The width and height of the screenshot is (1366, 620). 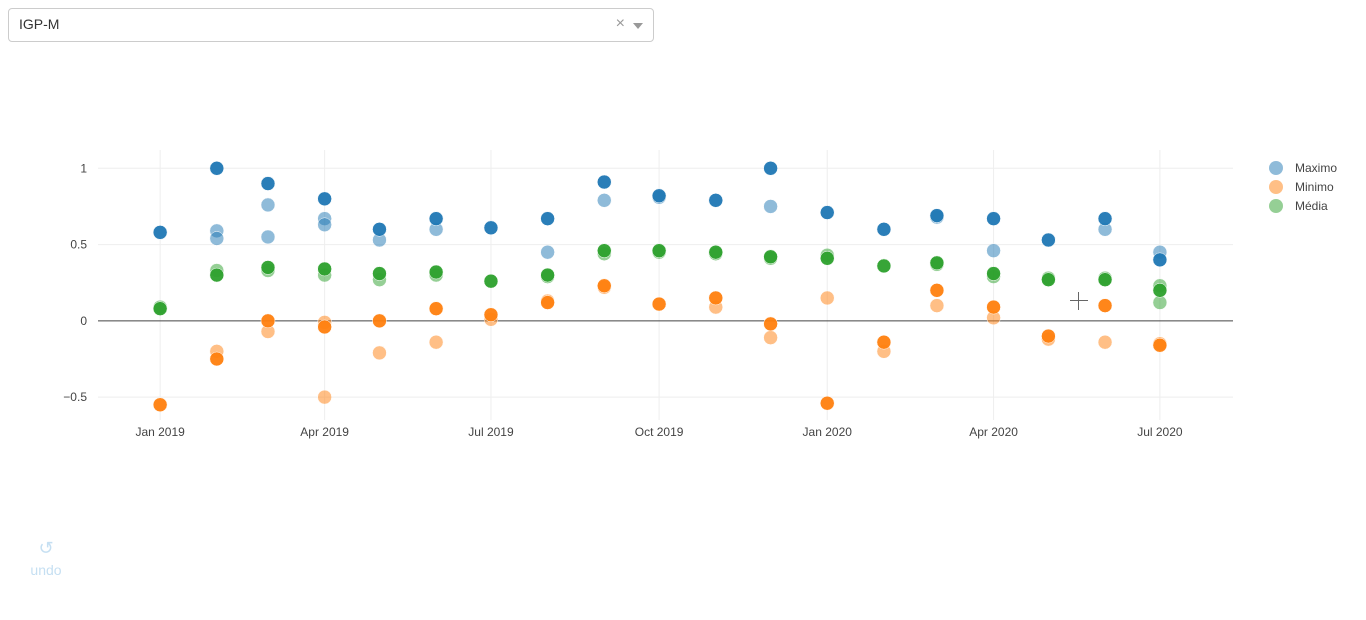 What do you see at coordinates (83, 321) in the screenshot?
I see `y-tick-label: 0` at bounding box center [83, 321].